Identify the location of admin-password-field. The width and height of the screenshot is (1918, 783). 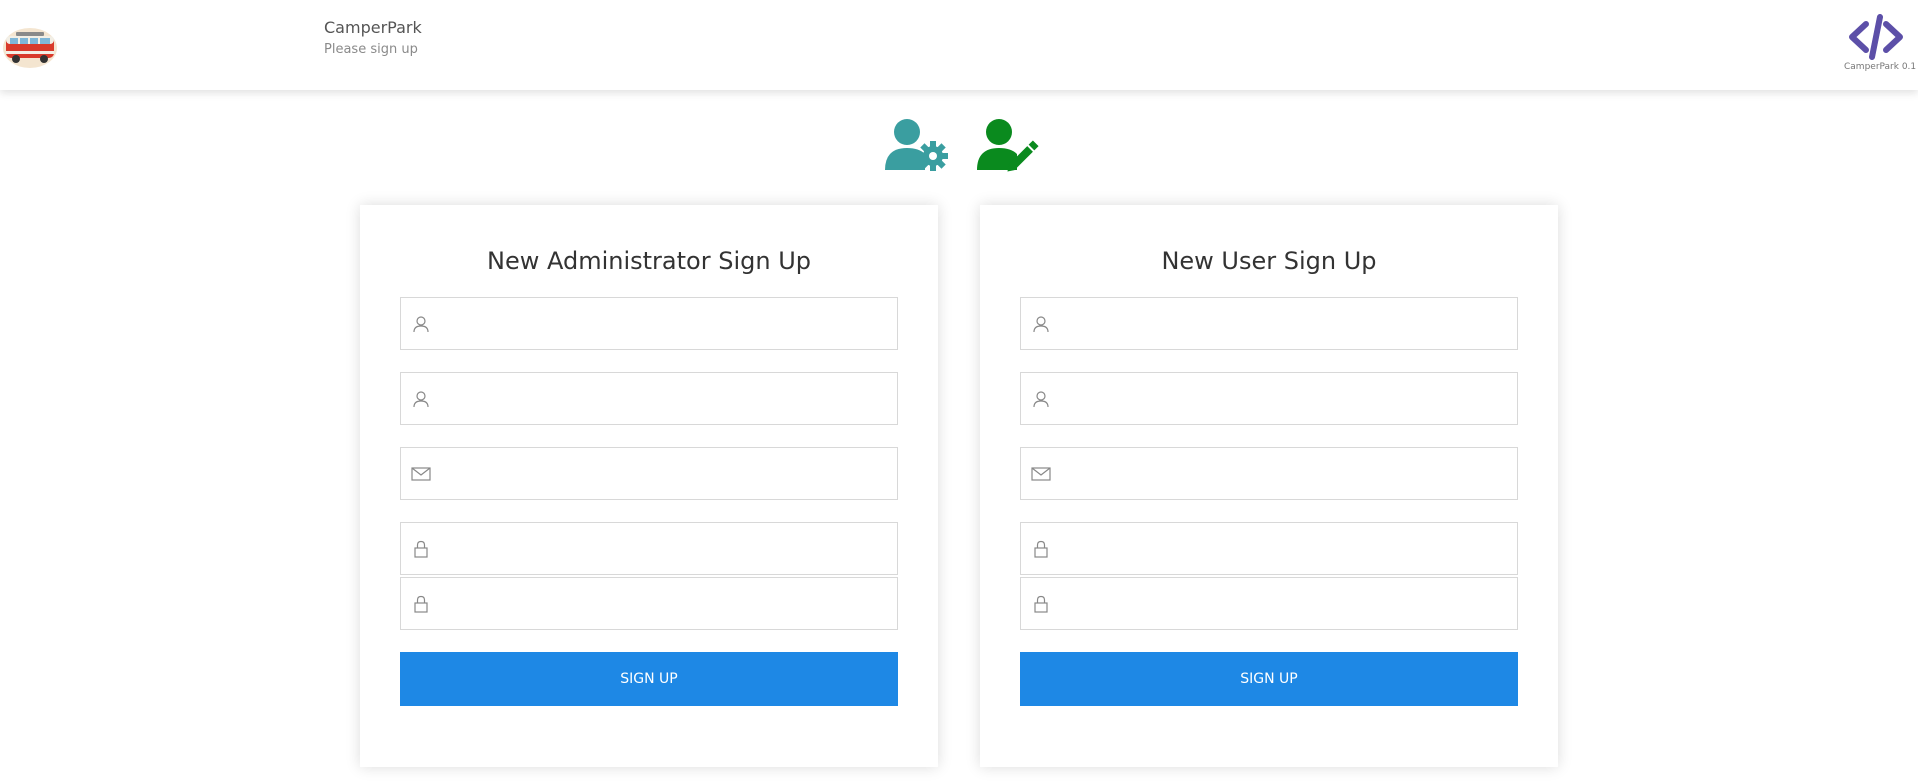
(649, 549).